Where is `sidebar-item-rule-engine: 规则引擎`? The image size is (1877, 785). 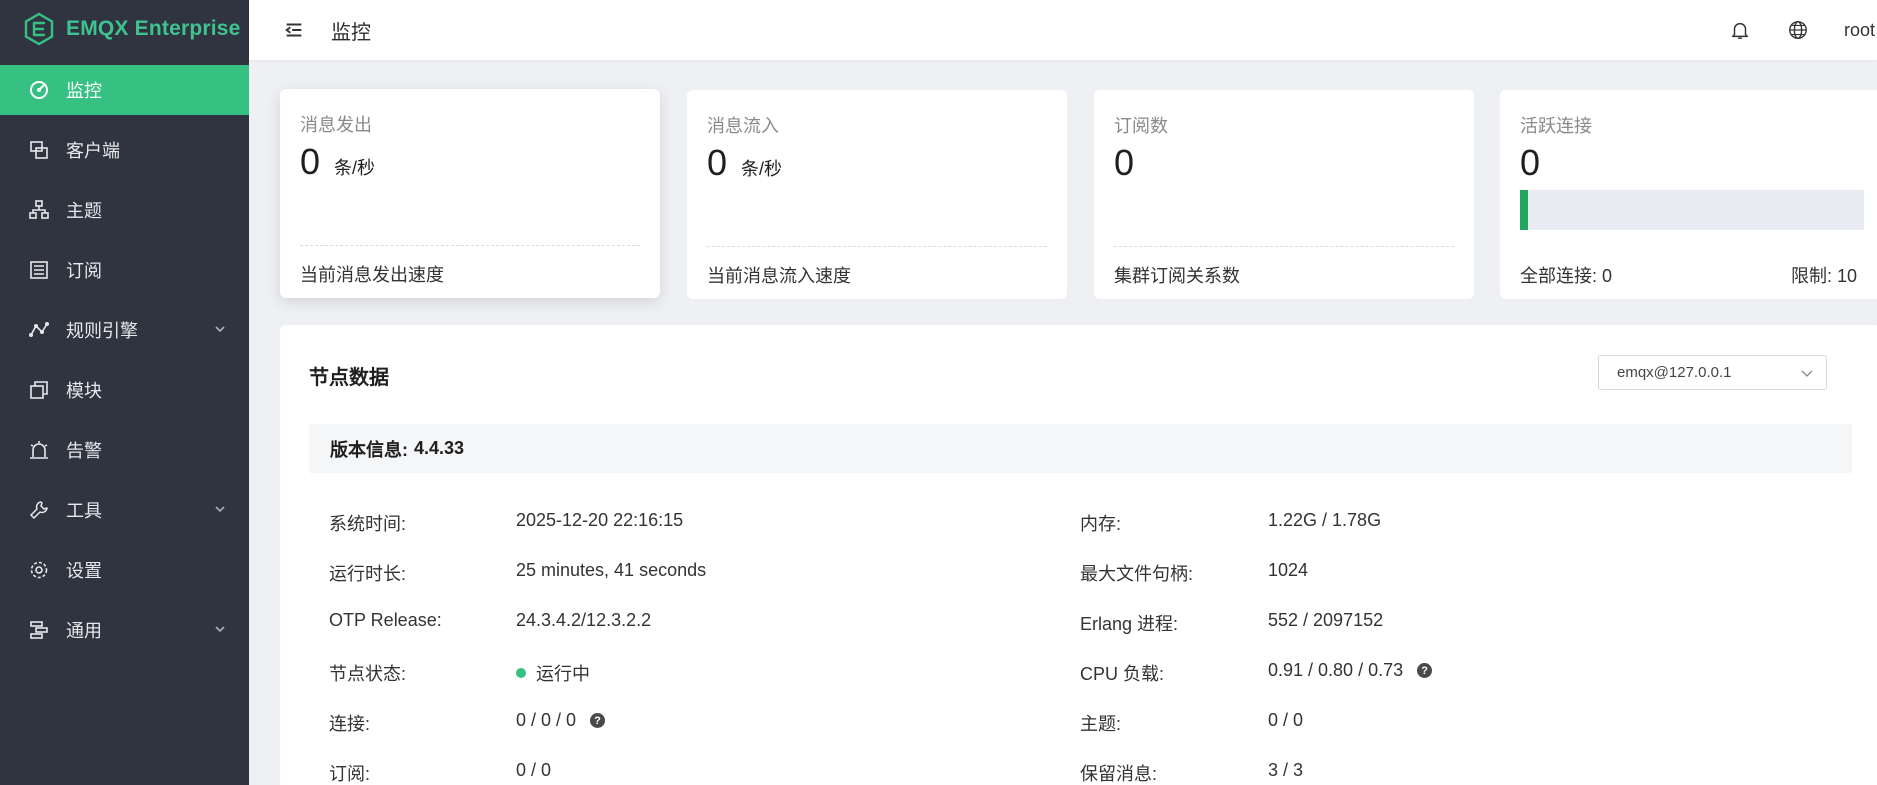 sidebar-item-rule-engine: 规则引擎 is located at coordinates (124, 330).